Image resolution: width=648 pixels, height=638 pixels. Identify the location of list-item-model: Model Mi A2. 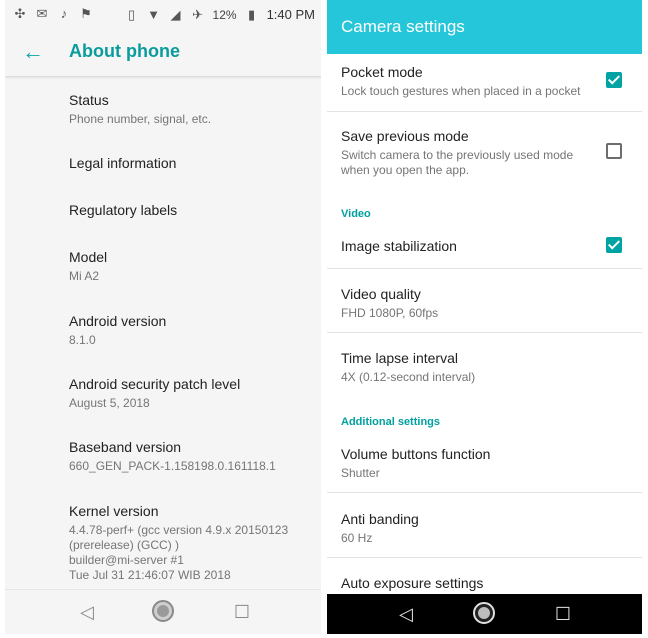
(88, 266).